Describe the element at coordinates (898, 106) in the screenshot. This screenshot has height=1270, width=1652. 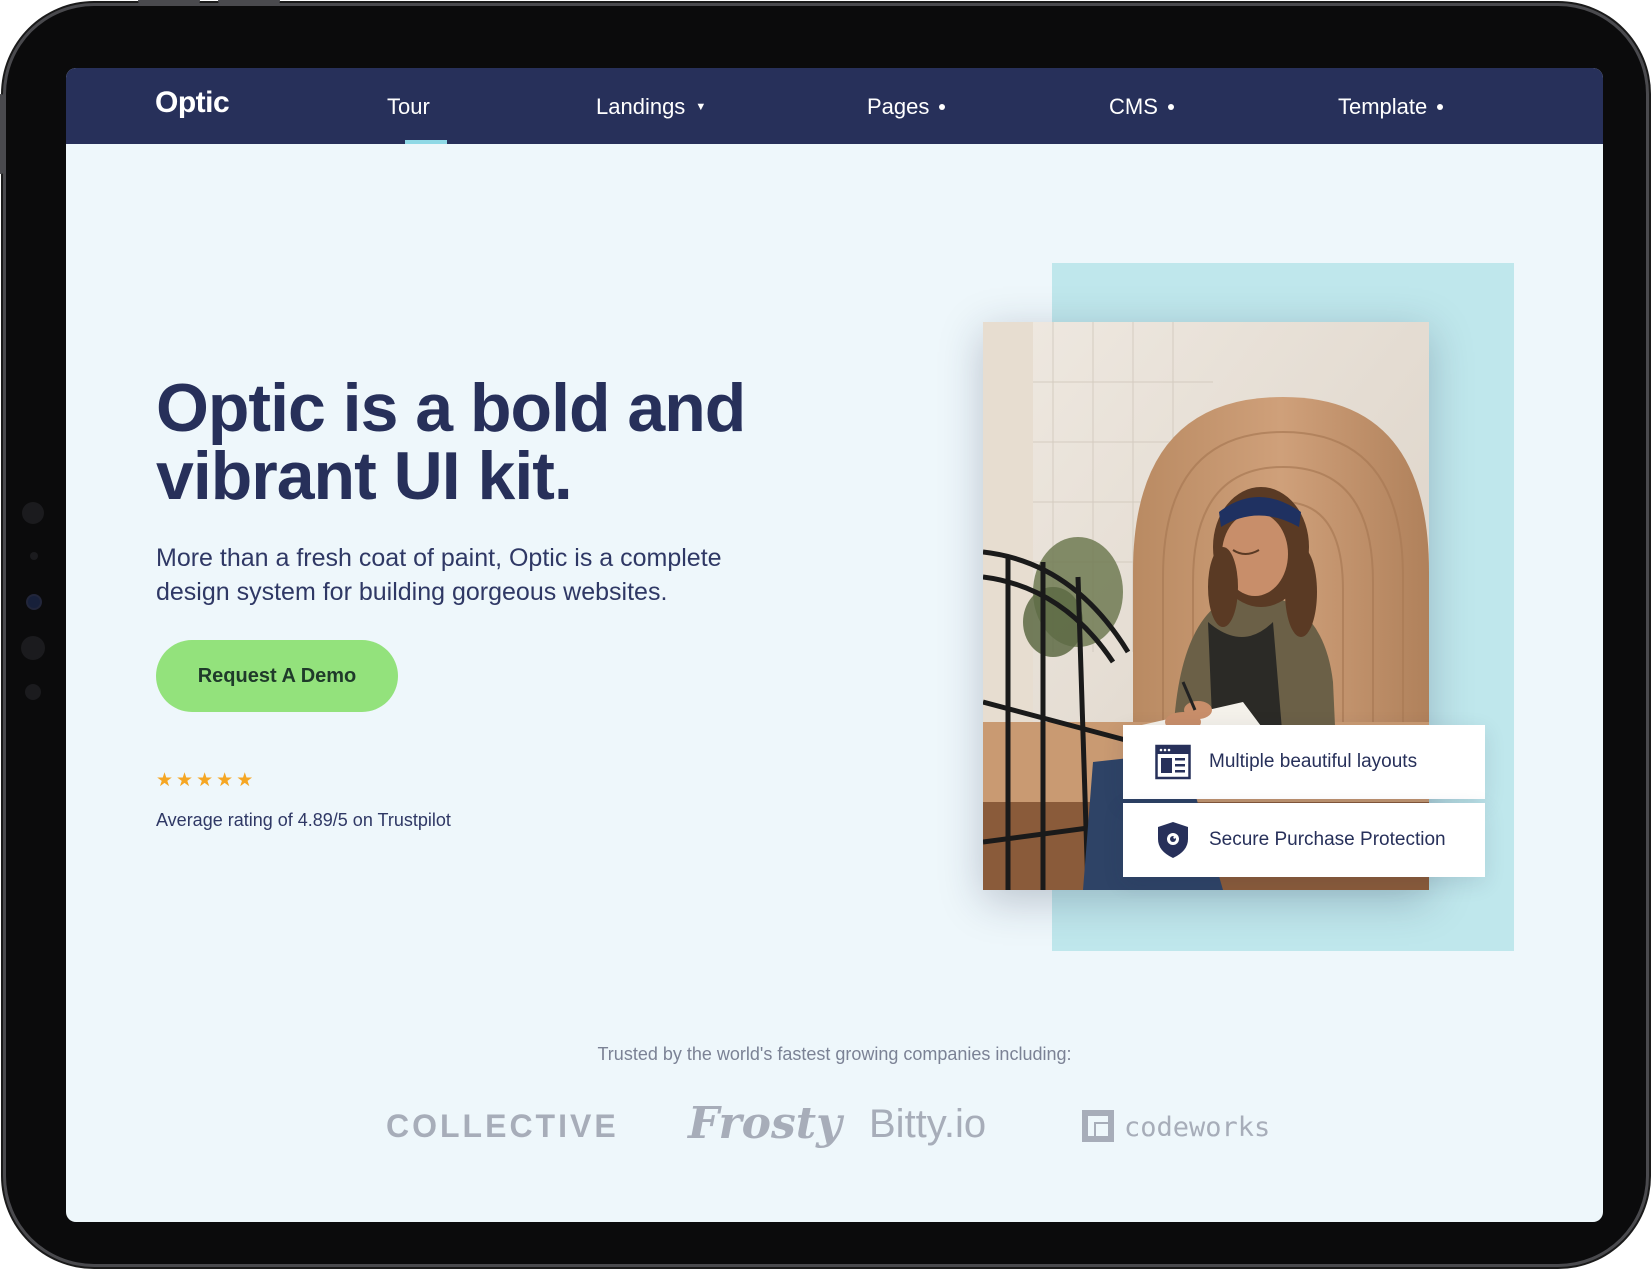
I see `nav-item-label: Pages` at that location.